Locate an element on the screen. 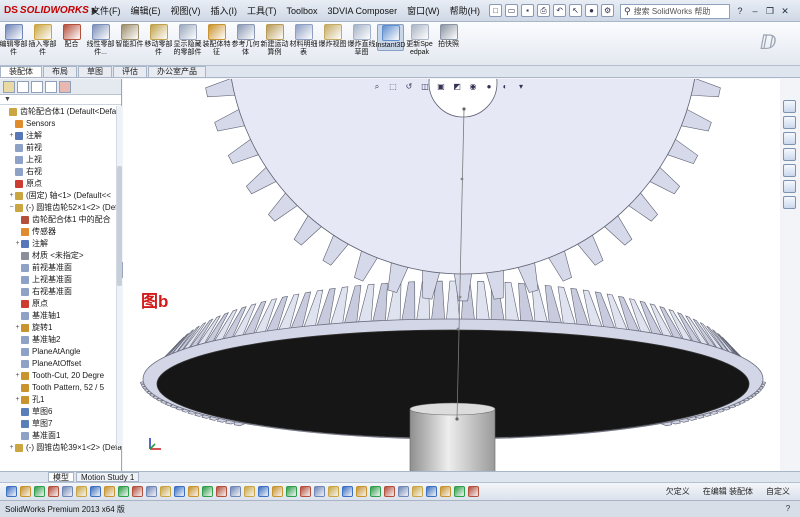 This screenshot has width=800, height=517. tree-item: 前视 is located at coordinates (60, 148).